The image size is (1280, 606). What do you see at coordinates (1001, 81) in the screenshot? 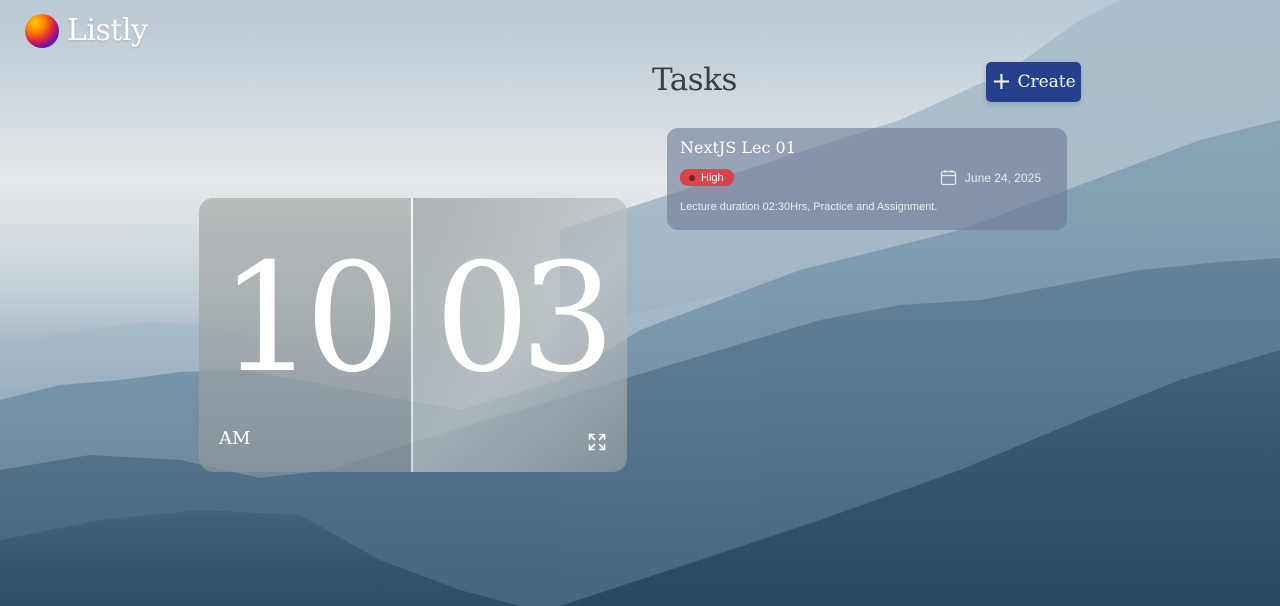
I see `plus-icon: +` at bounding box center [1001, 81].